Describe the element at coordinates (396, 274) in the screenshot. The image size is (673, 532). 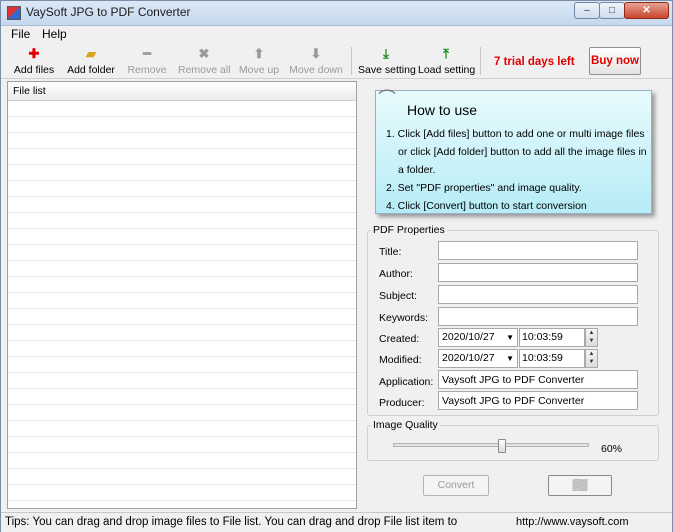
I see `author-label: Author:` at that location.